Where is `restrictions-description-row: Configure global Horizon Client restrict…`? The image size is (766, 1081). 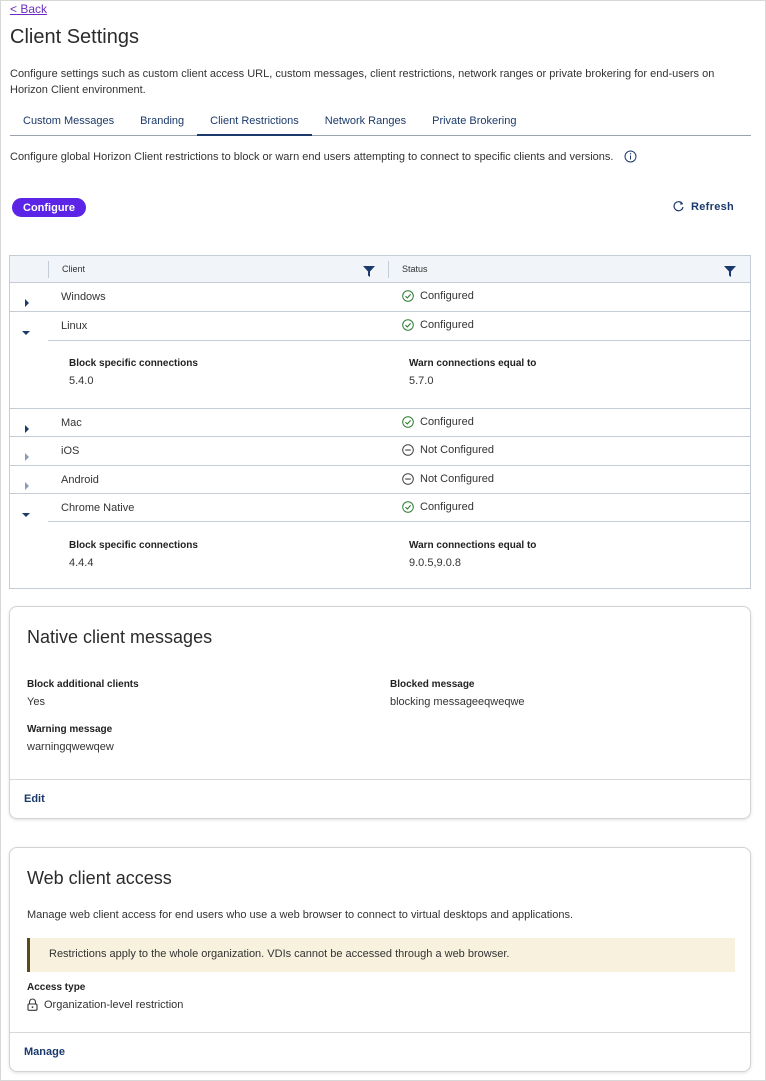
restrictions-description-row: Configure global Horizon Client restrict… is located at coordinates (323, 156).